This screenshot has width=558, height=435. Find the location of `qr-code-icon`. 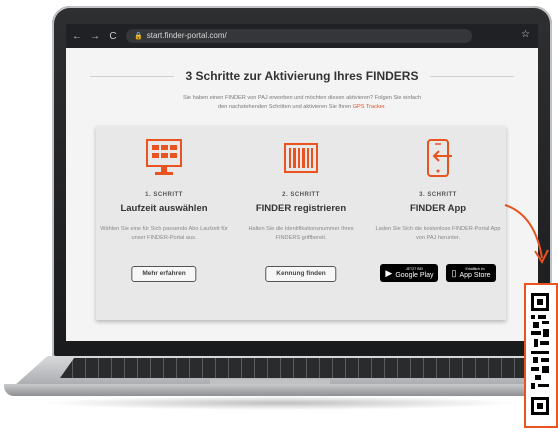

qr-code-icon is located at coordinates (540, 354).